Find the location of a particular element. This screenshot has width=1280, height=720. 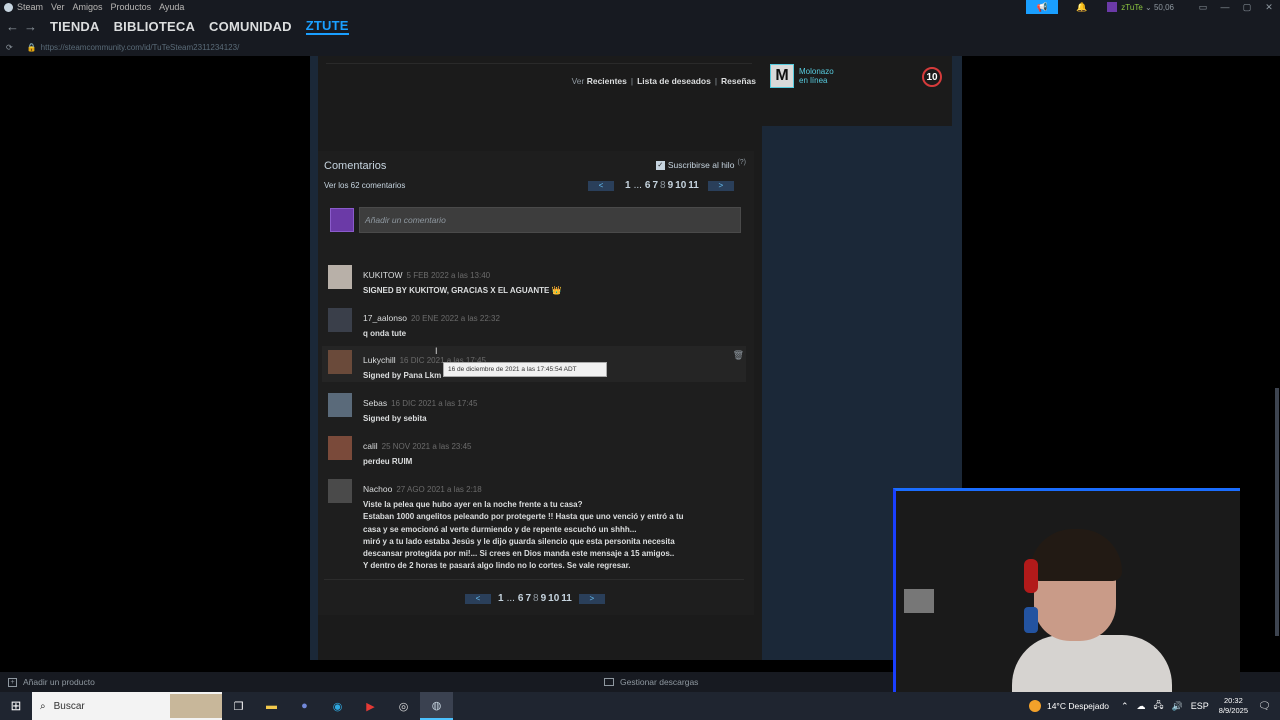

menu-steam: Steam is located at coordinates (30, 7).